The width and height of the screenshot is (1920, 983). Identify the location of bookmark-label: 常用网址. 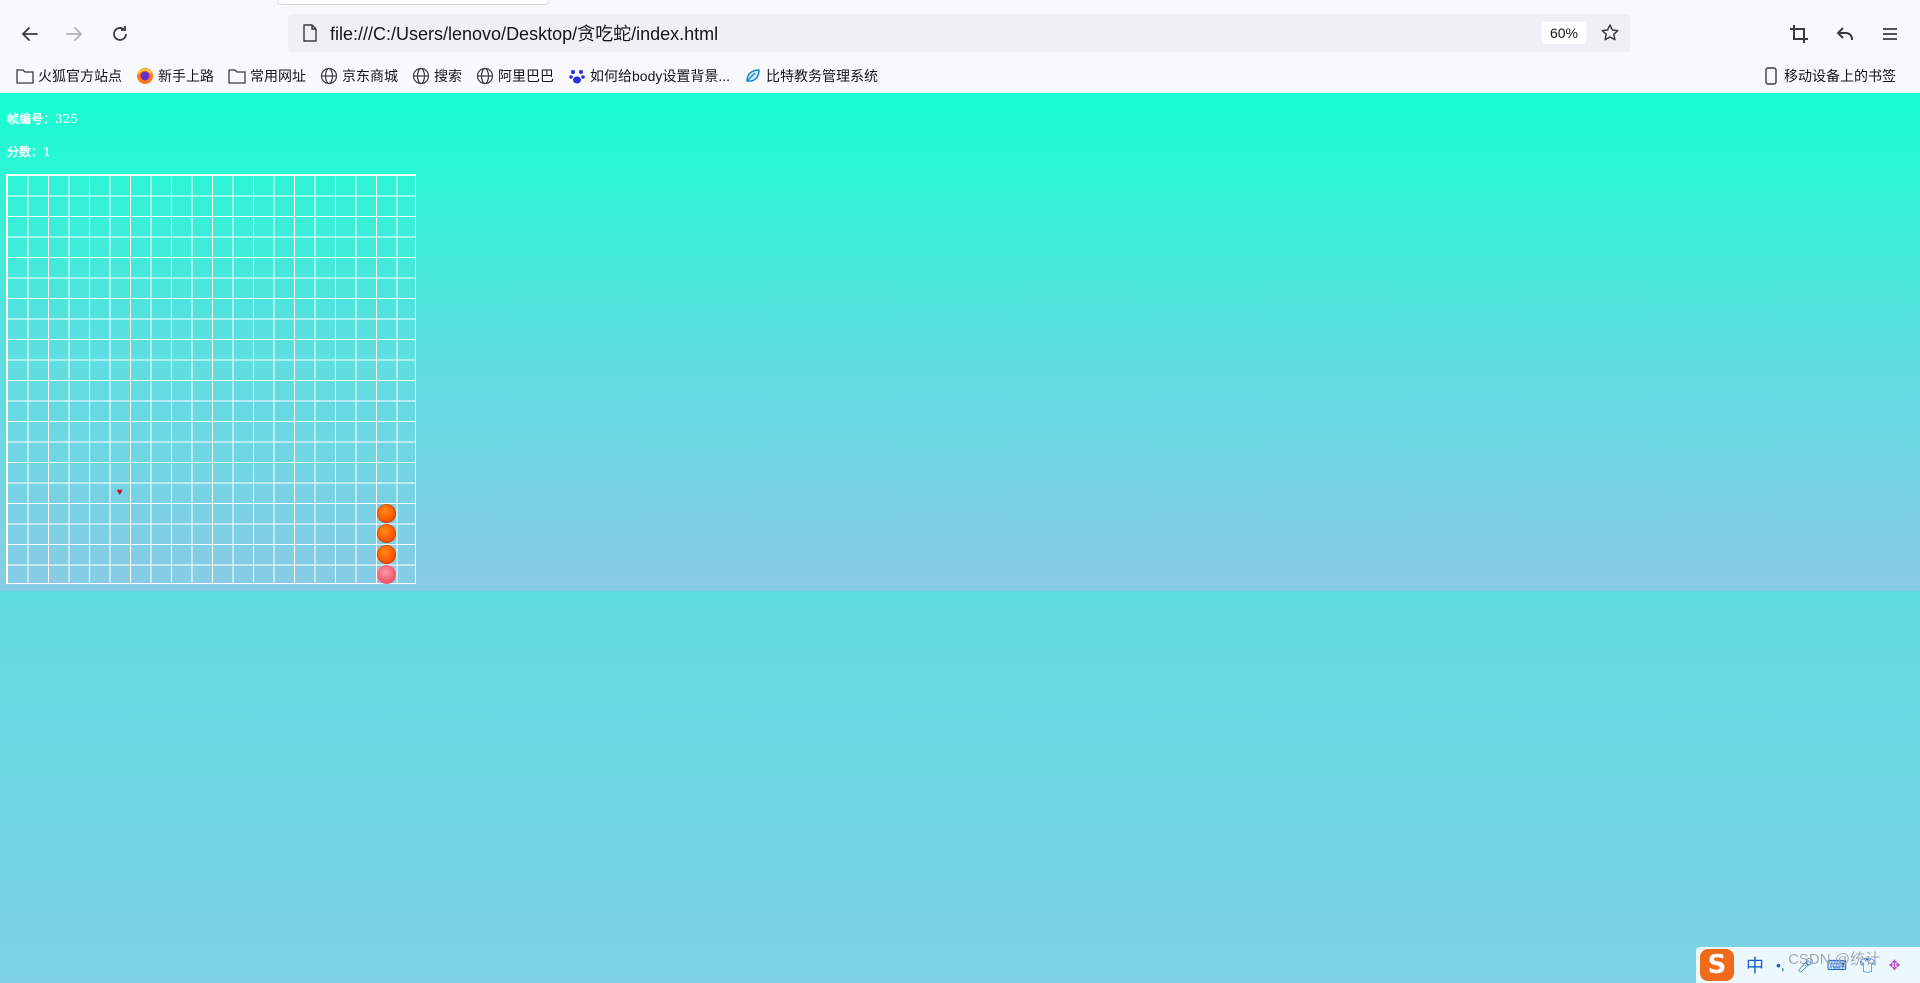
(278, 76).